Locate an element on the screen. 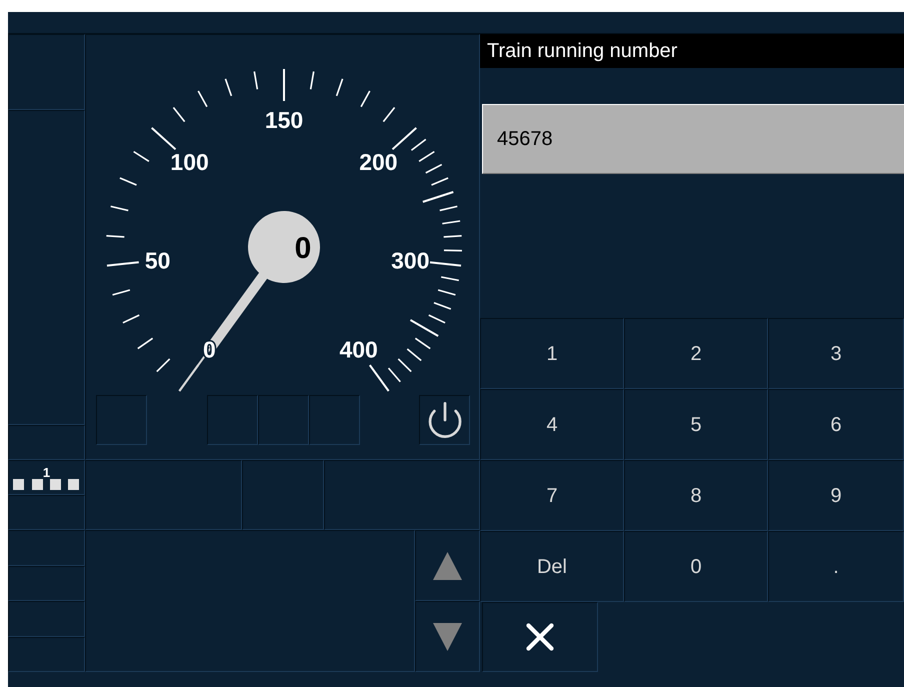  keypad-key: 4 is located at coordinates (552, 424).